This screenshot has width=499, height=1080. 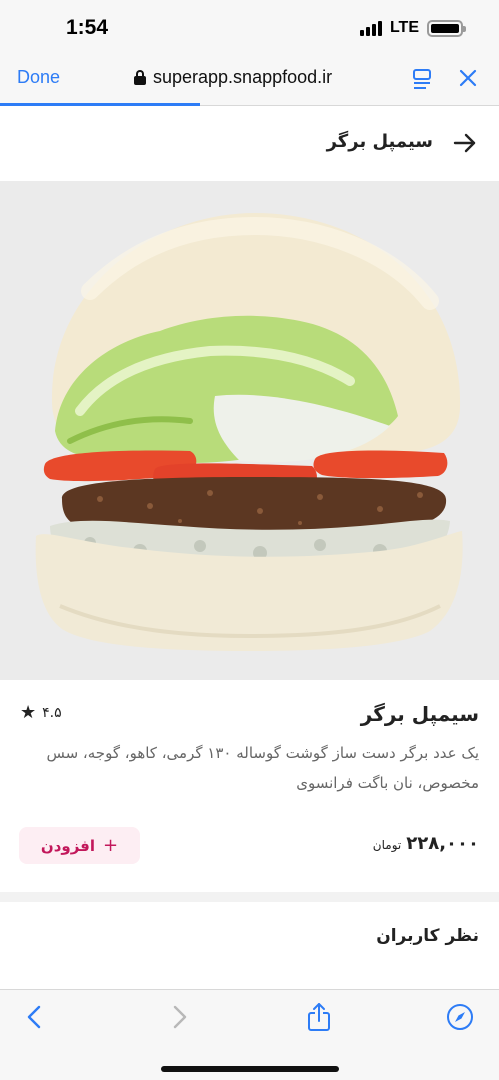 What do you see at coordinates (249, 144) in the screenshot?
I see `page-header: سیمپل برگر` at bounding box center [249, 144].